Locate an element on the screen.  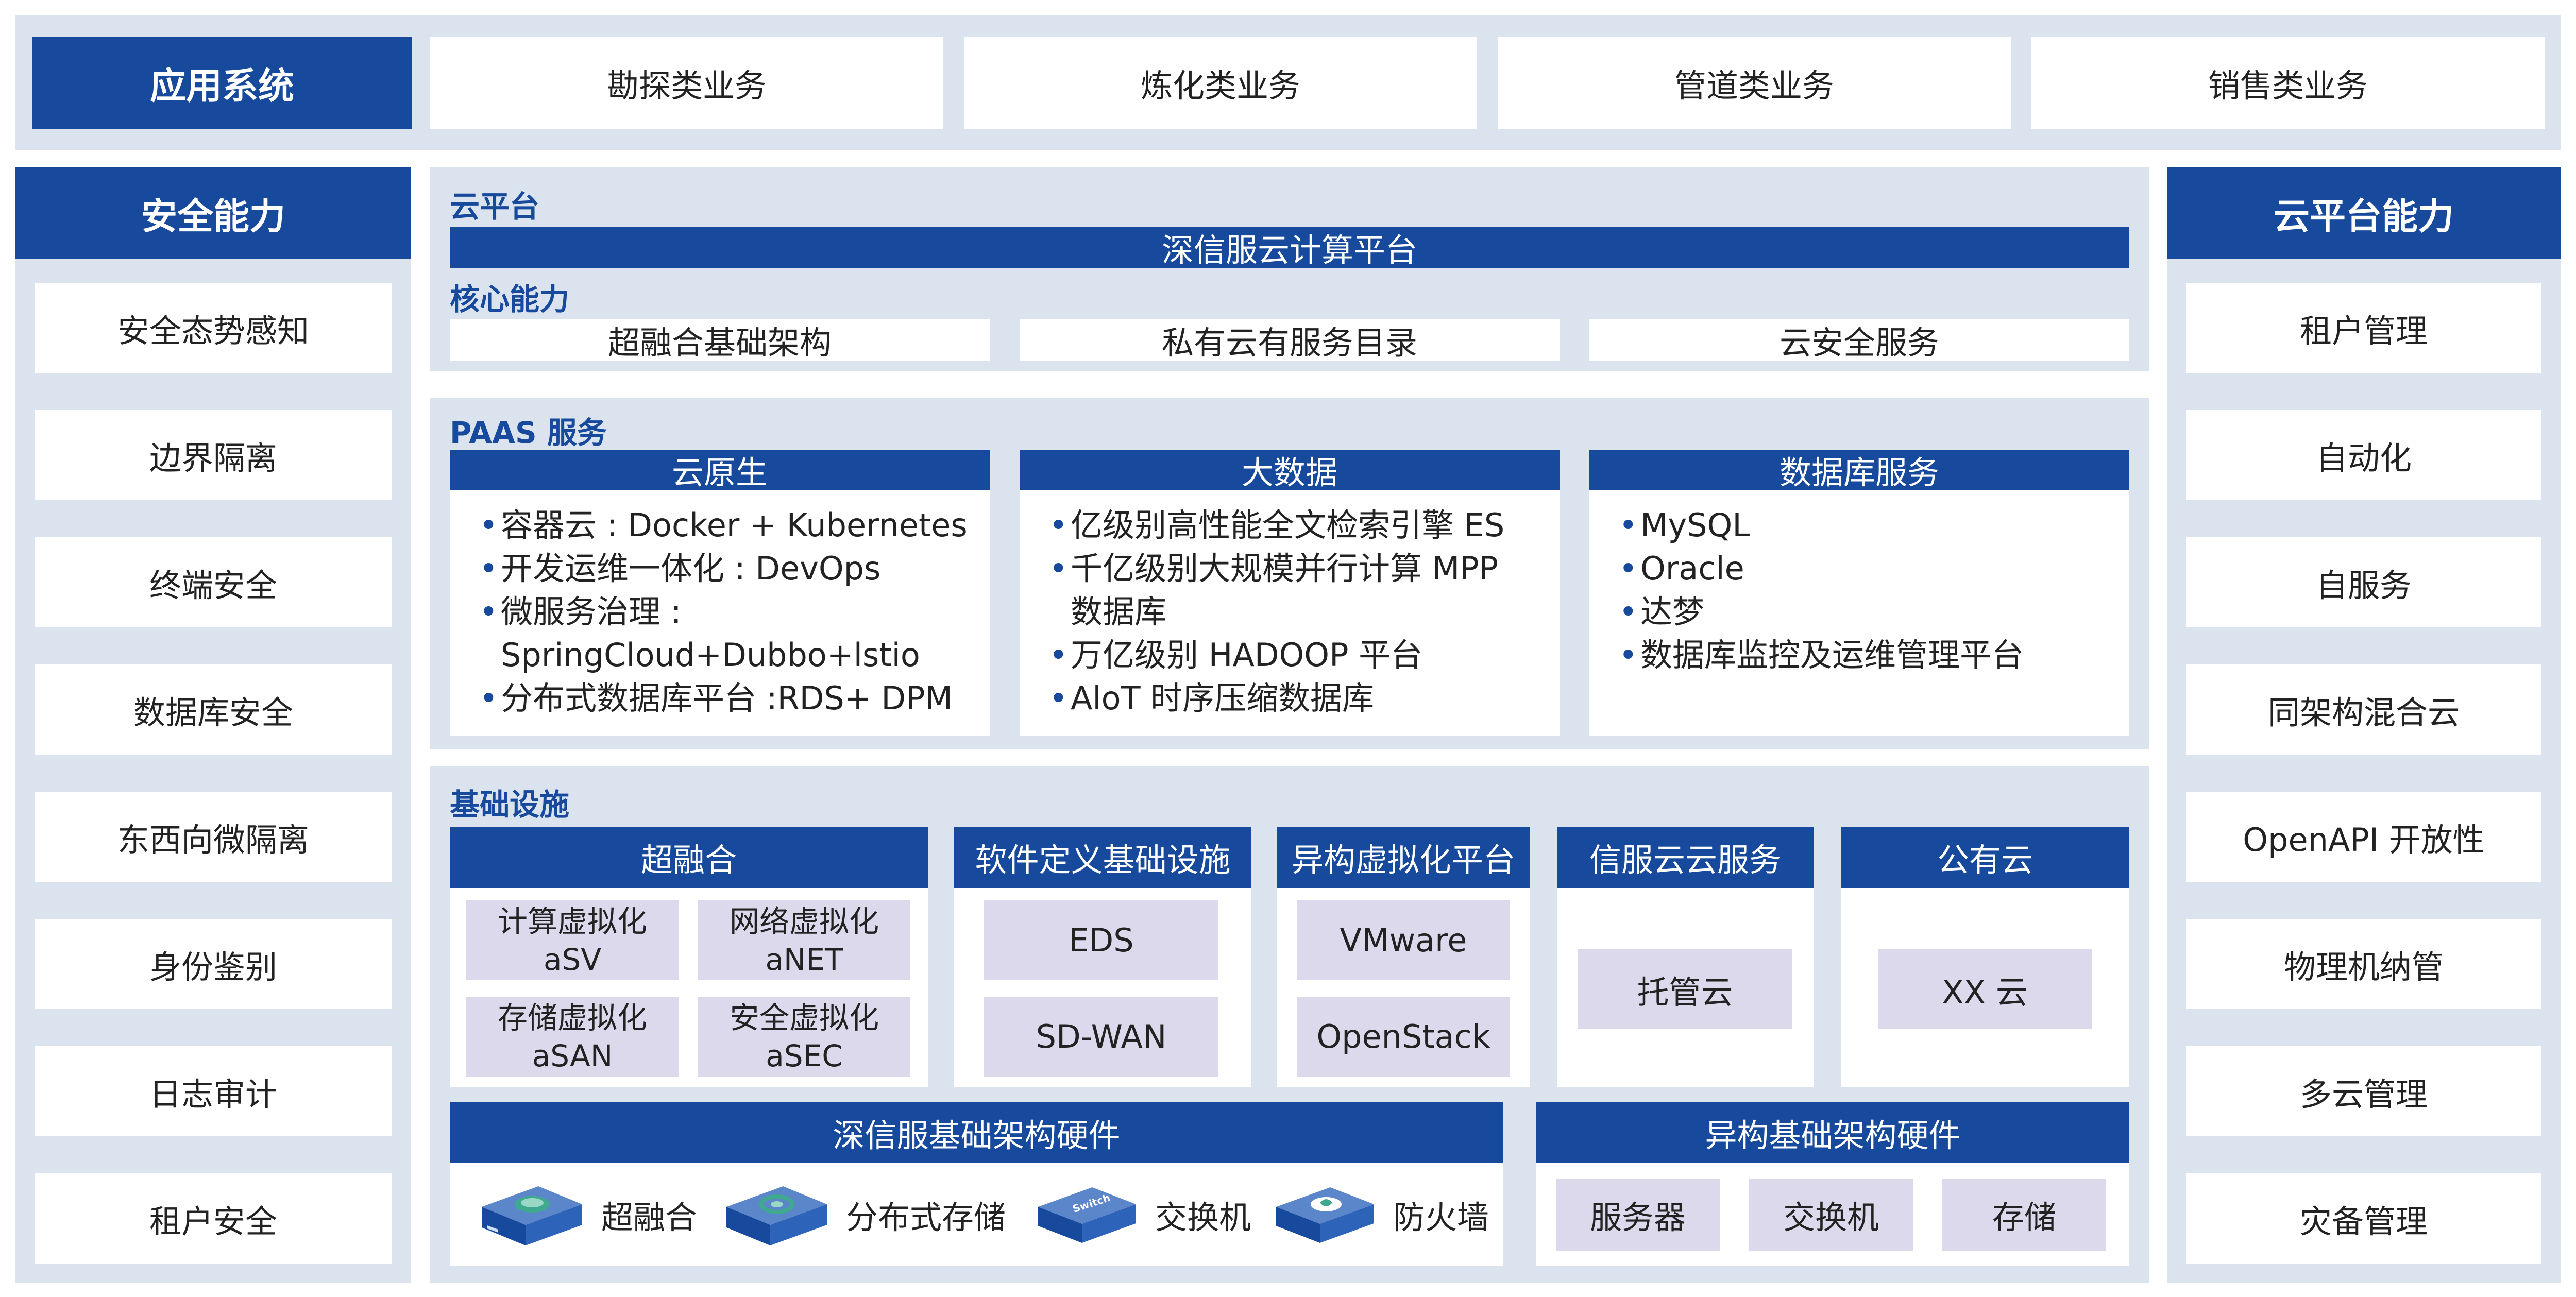
hetero-virt-item-vmware: VMware is located at coordinates (1403, 940).